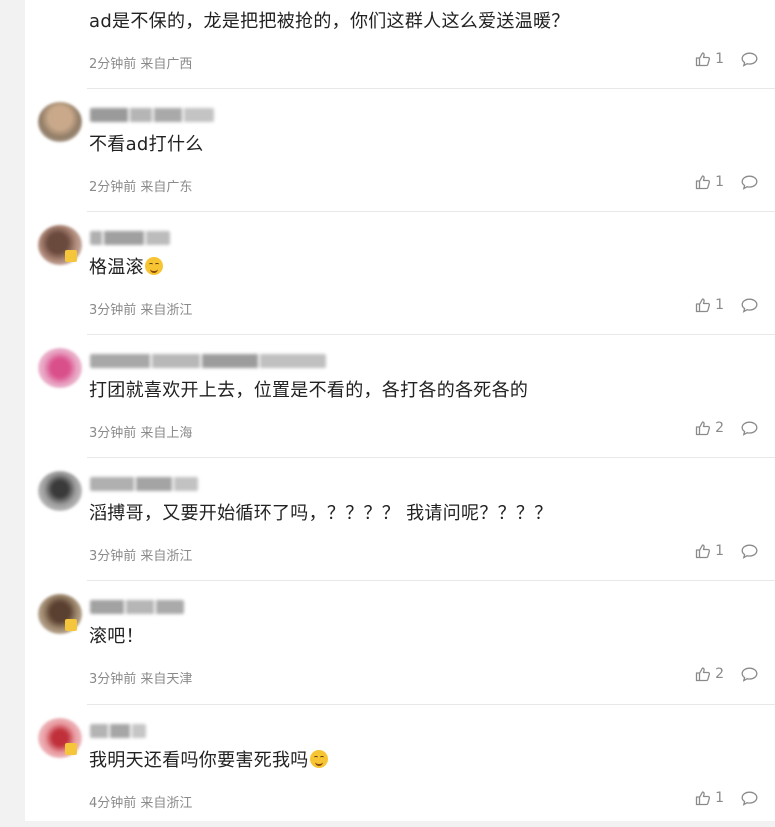  I want to click on comment-time: 4分钟前, so click(113, 803).